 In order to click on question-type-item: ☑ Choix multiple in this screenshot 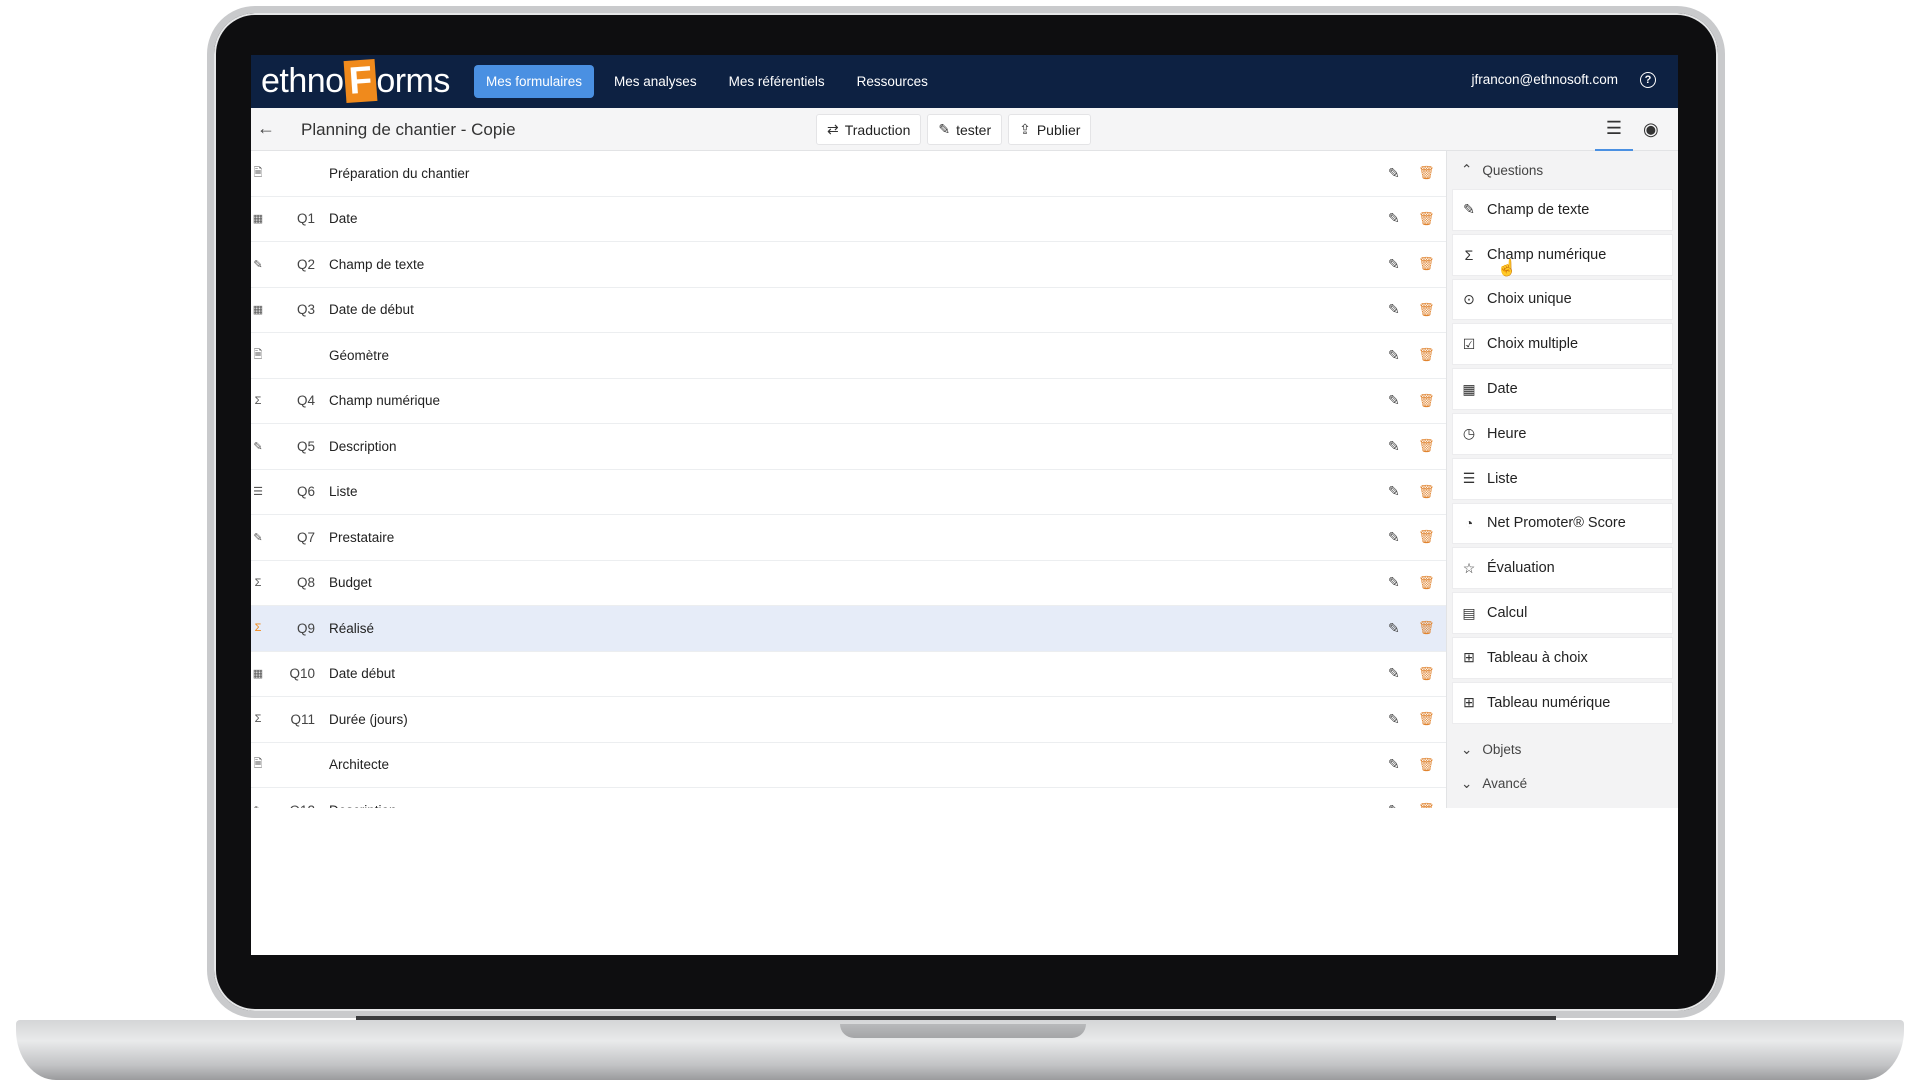, I will do `click(1562, 344)`.